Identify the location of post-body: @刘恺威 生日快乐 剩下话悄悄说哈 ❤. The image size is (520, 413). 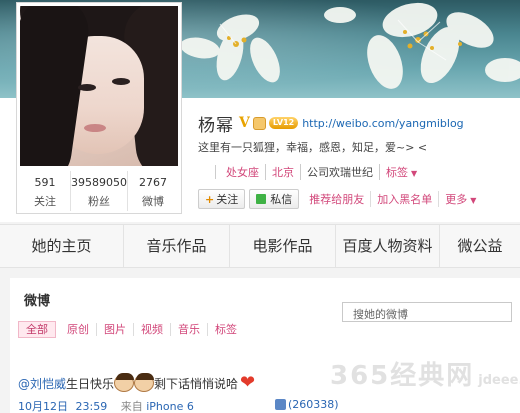
(137, 382).